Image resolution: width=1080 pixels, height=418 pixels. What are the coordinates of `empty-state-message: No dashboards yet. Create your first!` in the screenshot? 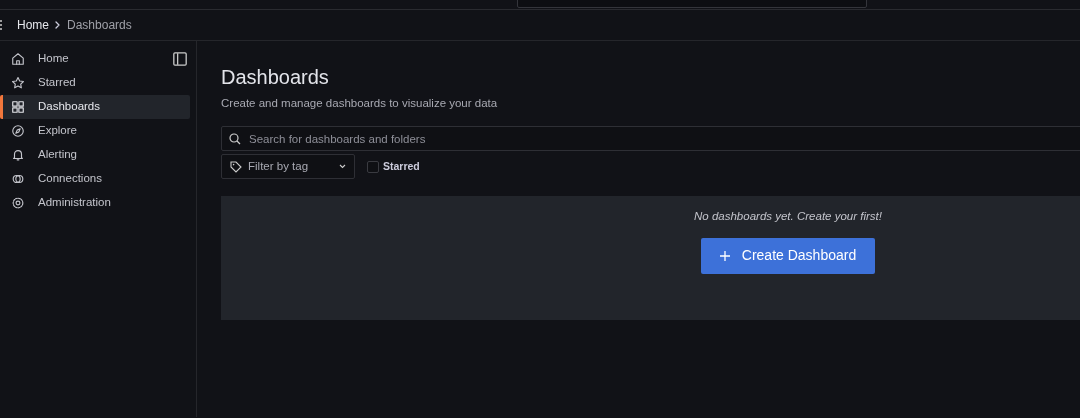 It's located at (788, 217).